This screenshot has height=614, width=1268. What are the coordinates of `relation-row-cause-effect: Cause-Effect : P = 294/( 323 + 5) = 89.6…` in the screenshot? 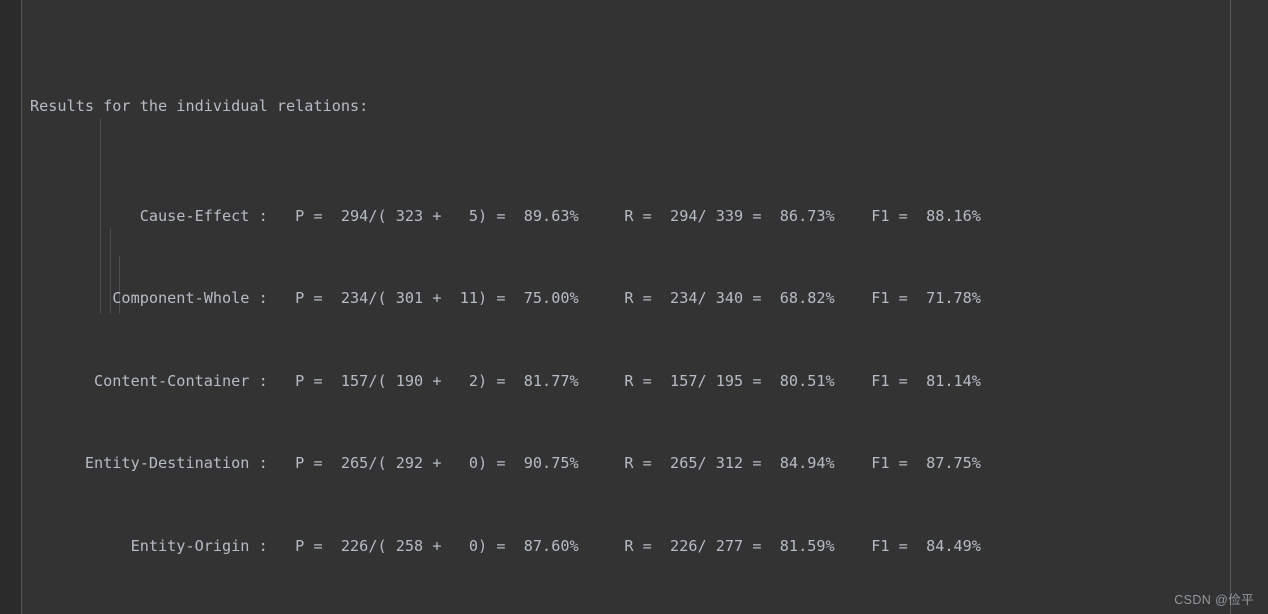 It's located at (505, 215).